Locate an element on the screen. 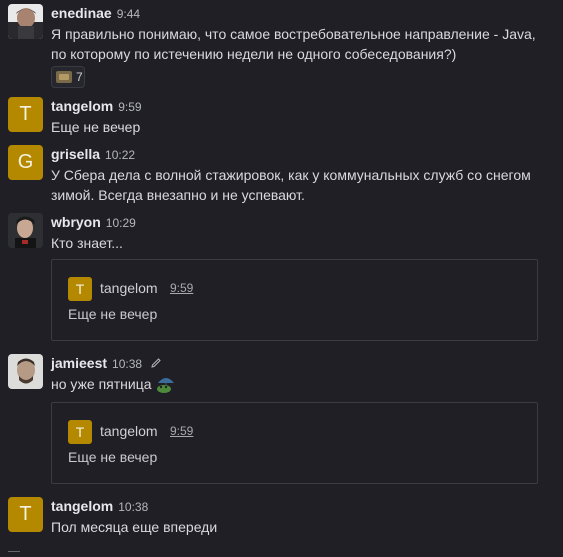 Image resolution: width=563 pixels, height=557 pixels. timestamp: 10:22 is located at coordinates (120, 155).